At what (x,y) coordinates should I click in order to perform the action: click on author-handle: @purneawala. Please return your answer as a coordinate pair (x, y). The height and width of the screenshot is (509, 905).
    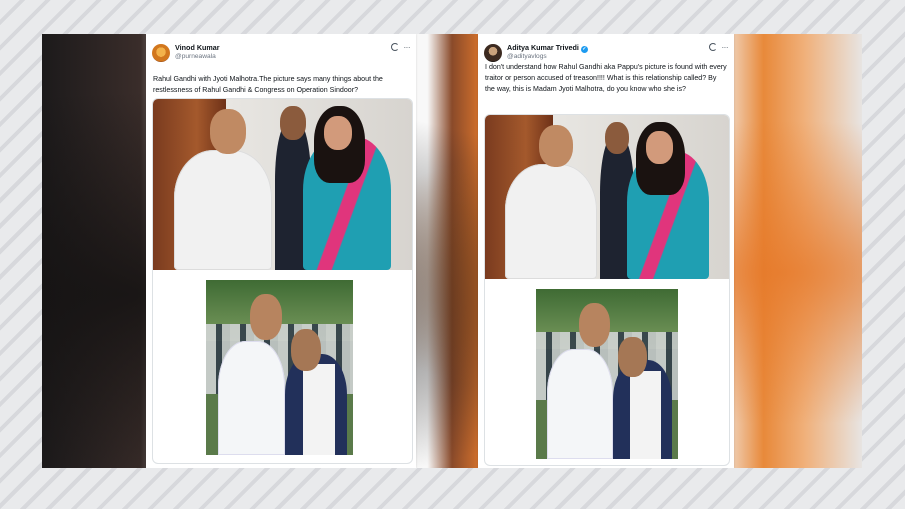
    Looking at the image, I should click on (195, 56).